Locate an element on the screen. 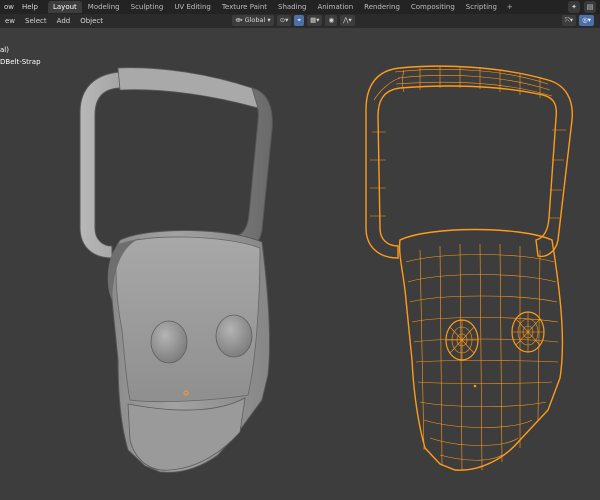 The image size is (600, 500). stud-left-solid is located at coordinates (169, 342).